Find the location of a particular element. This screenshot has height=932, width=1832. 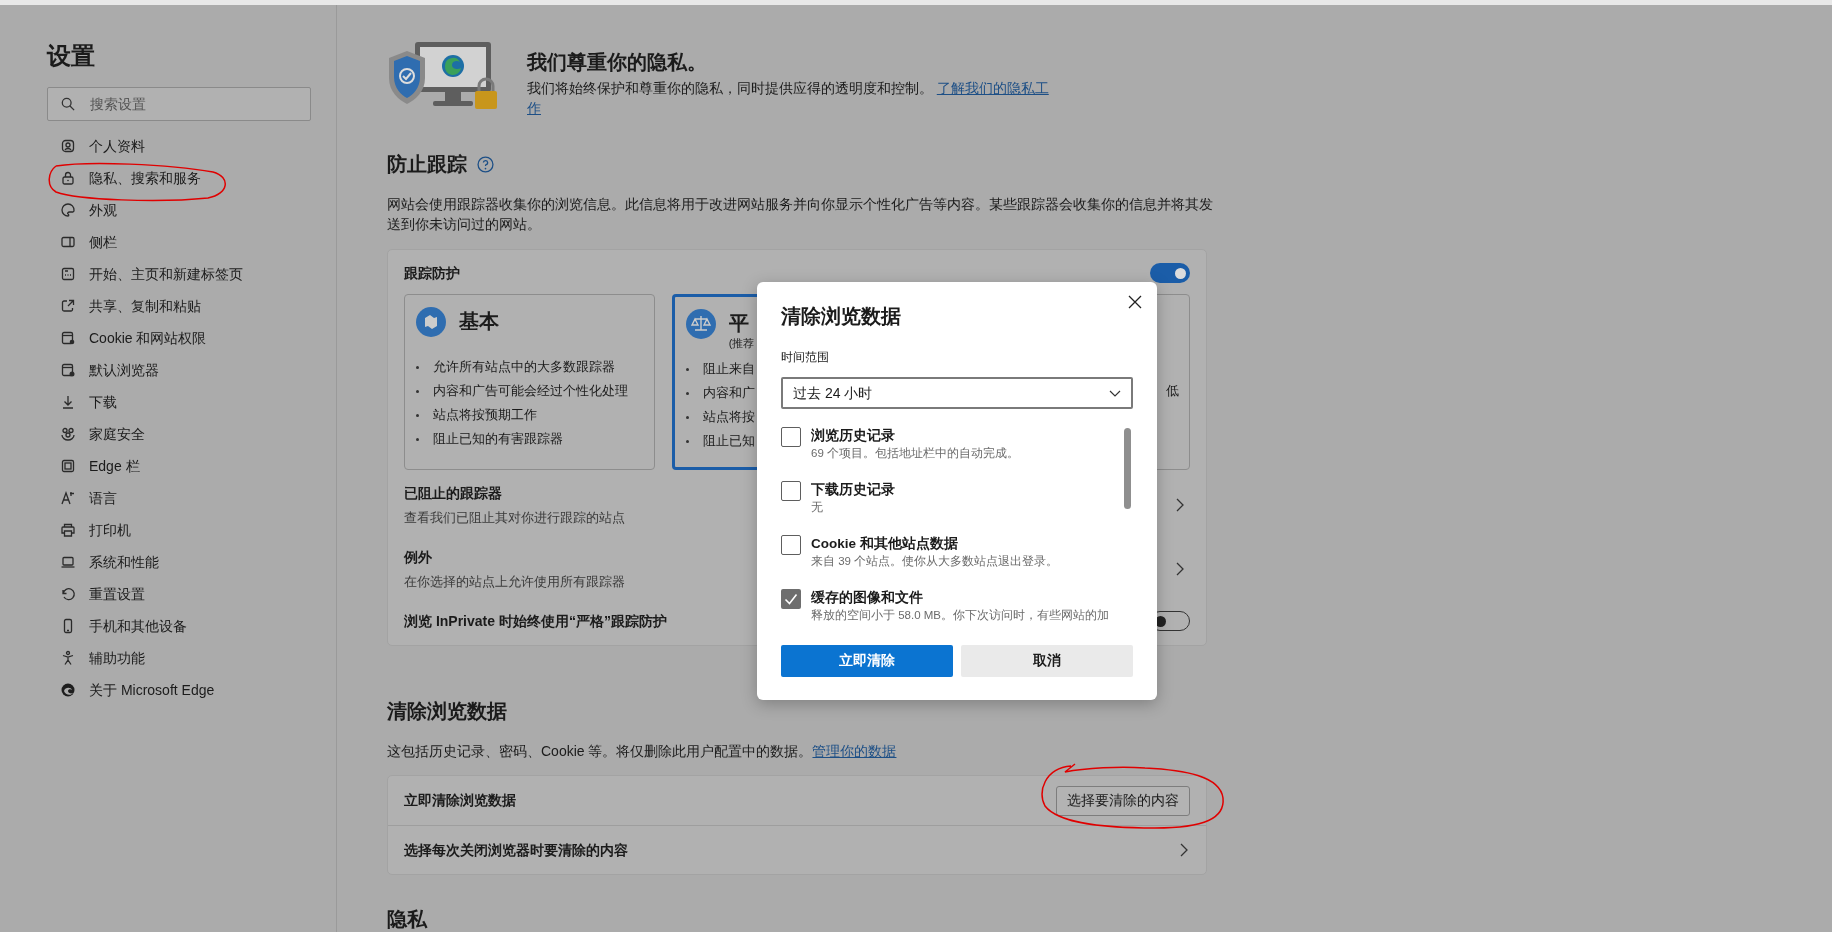

section-description: 这包括历史记录、密码、Cookie 等。将仅删除此用户配置中的数据。管理你的数据 is located at coordinates (642, 751).